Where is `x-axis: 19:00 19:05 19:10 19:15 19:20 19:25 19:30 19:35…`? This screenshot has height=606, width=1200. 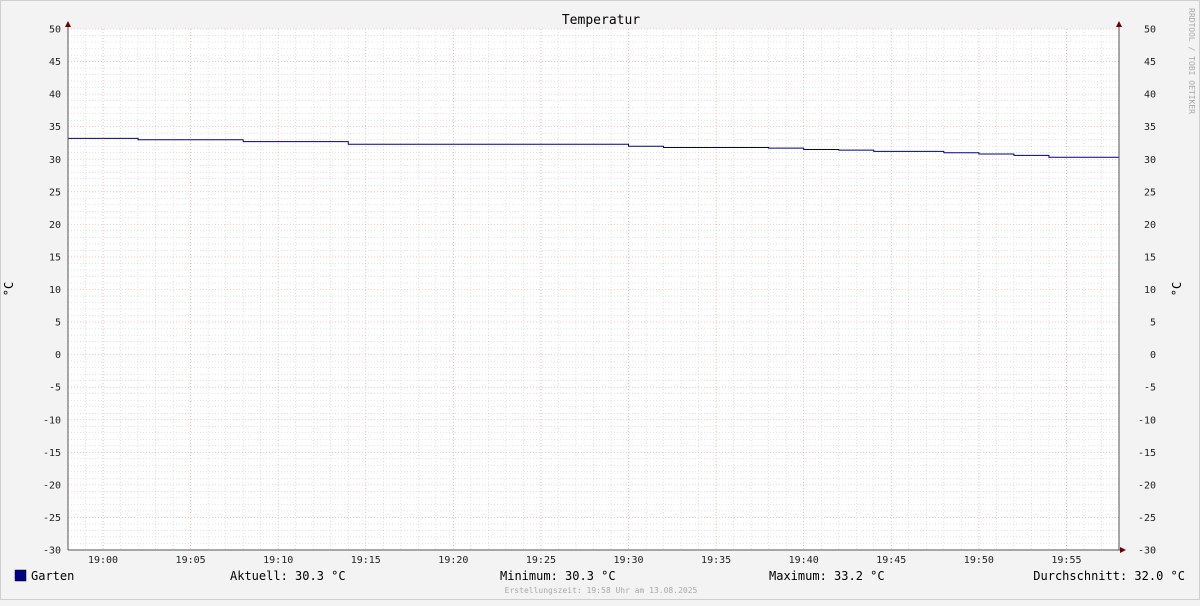 x-axis: 19:00 19:05 19:10 19:15 19:20 19:25 19:30 19:35… is located at coordinates (585, 560).